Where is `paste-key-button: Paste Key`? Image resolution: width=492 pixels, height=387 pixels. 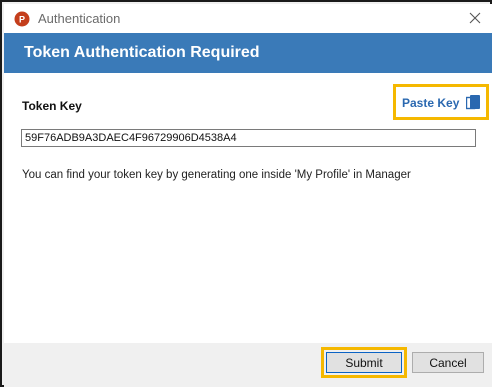
paste-key-button: Paste Key is located at coordinates (441, 103).